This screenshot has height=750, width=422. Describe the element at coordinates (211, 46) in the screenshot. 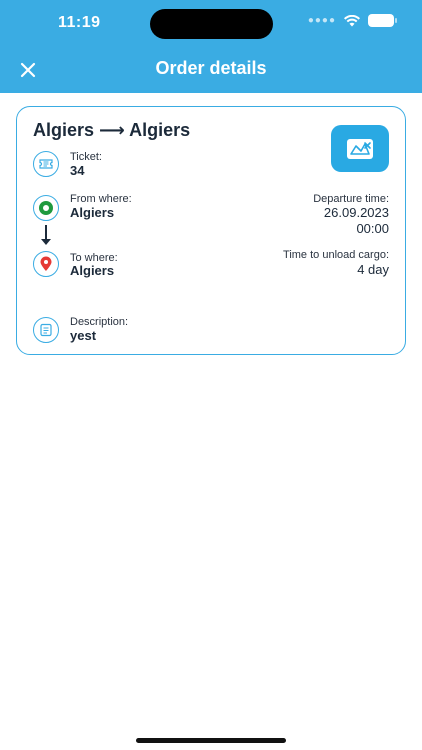

I see `app-header: 11:19 ●●●● Order details` at that location.